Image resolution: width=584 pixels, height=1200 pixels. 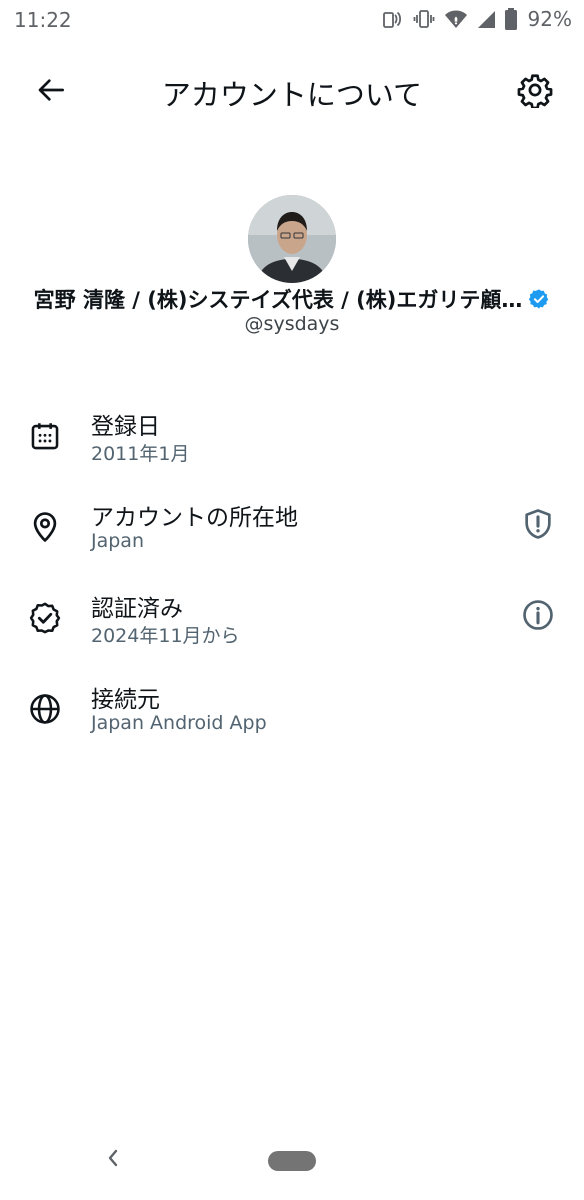 What do you see at coordinates (392, 19) in the screenshot?
I see `nfc-icon` at bounding box center [392, 19].